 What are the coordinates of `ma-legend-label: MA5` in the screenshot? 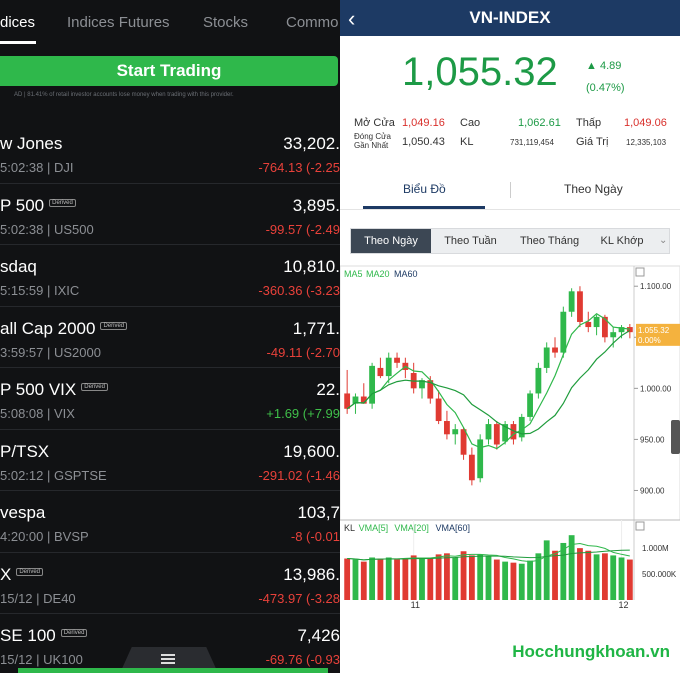 It's located at (353, 274).